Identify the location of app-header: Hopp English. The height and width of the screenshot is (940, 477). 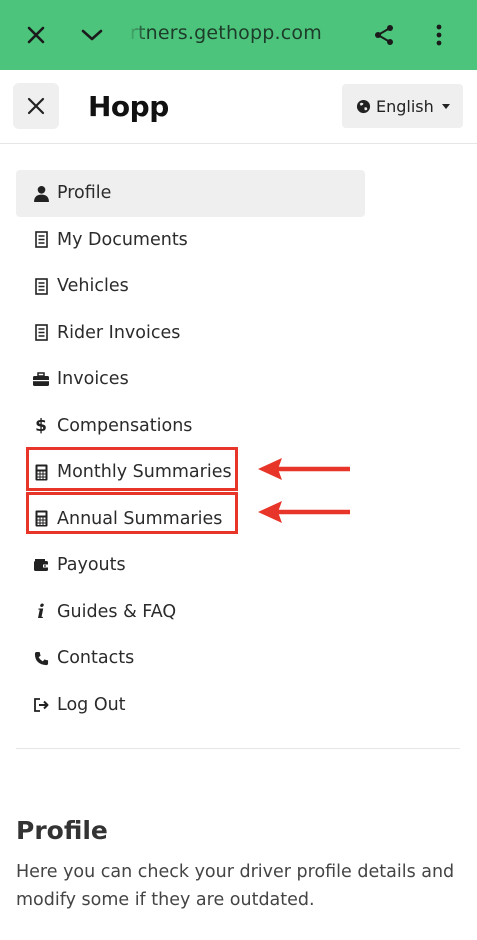
(238, 107).